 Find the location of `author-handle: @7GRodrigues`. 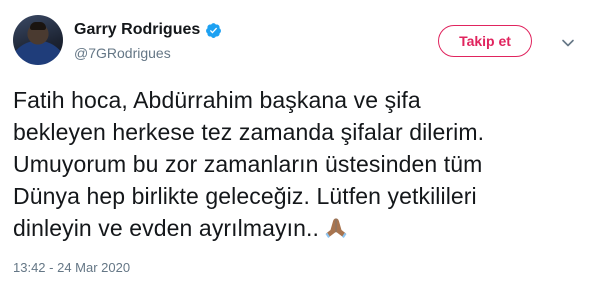

author-handle: @7GRodrigues is located at coordinates (122, 53).